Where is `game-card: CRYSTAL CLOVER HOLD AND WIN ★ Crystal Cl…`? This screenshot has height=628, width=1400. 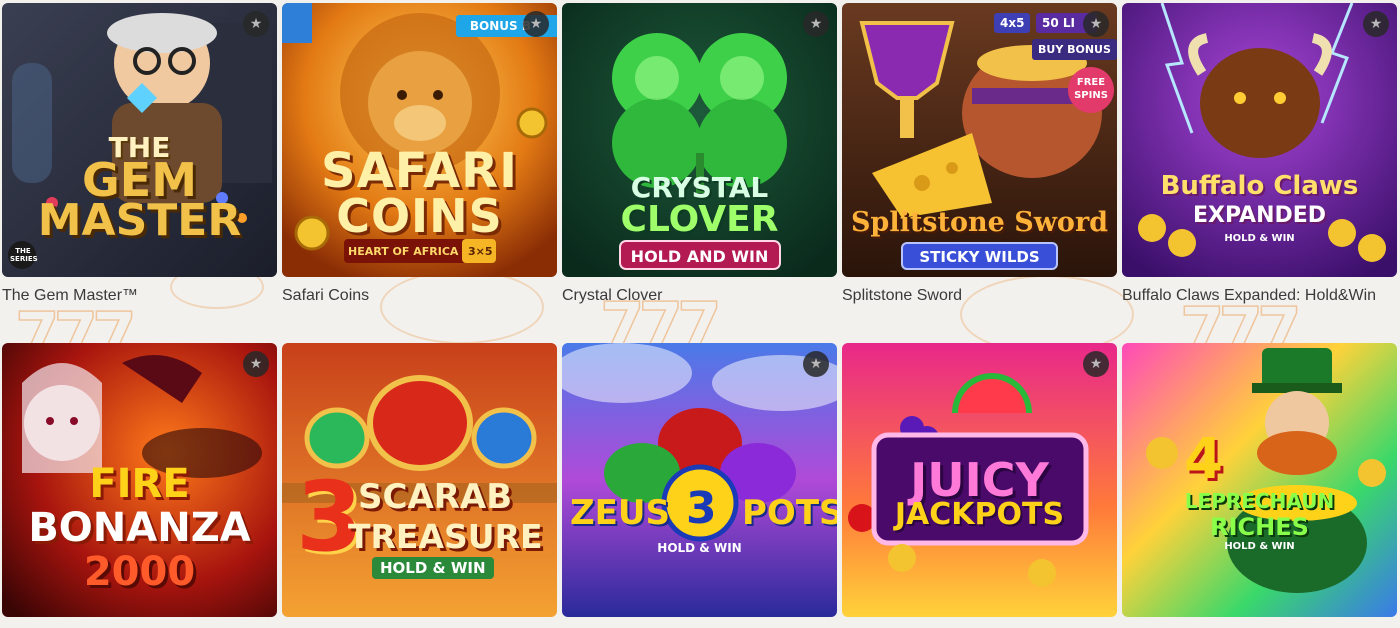 game-card: CRYSTAL CLOVER HOLD AND WIN ★ Crystal Cl… is located at coordinates (699, 173).